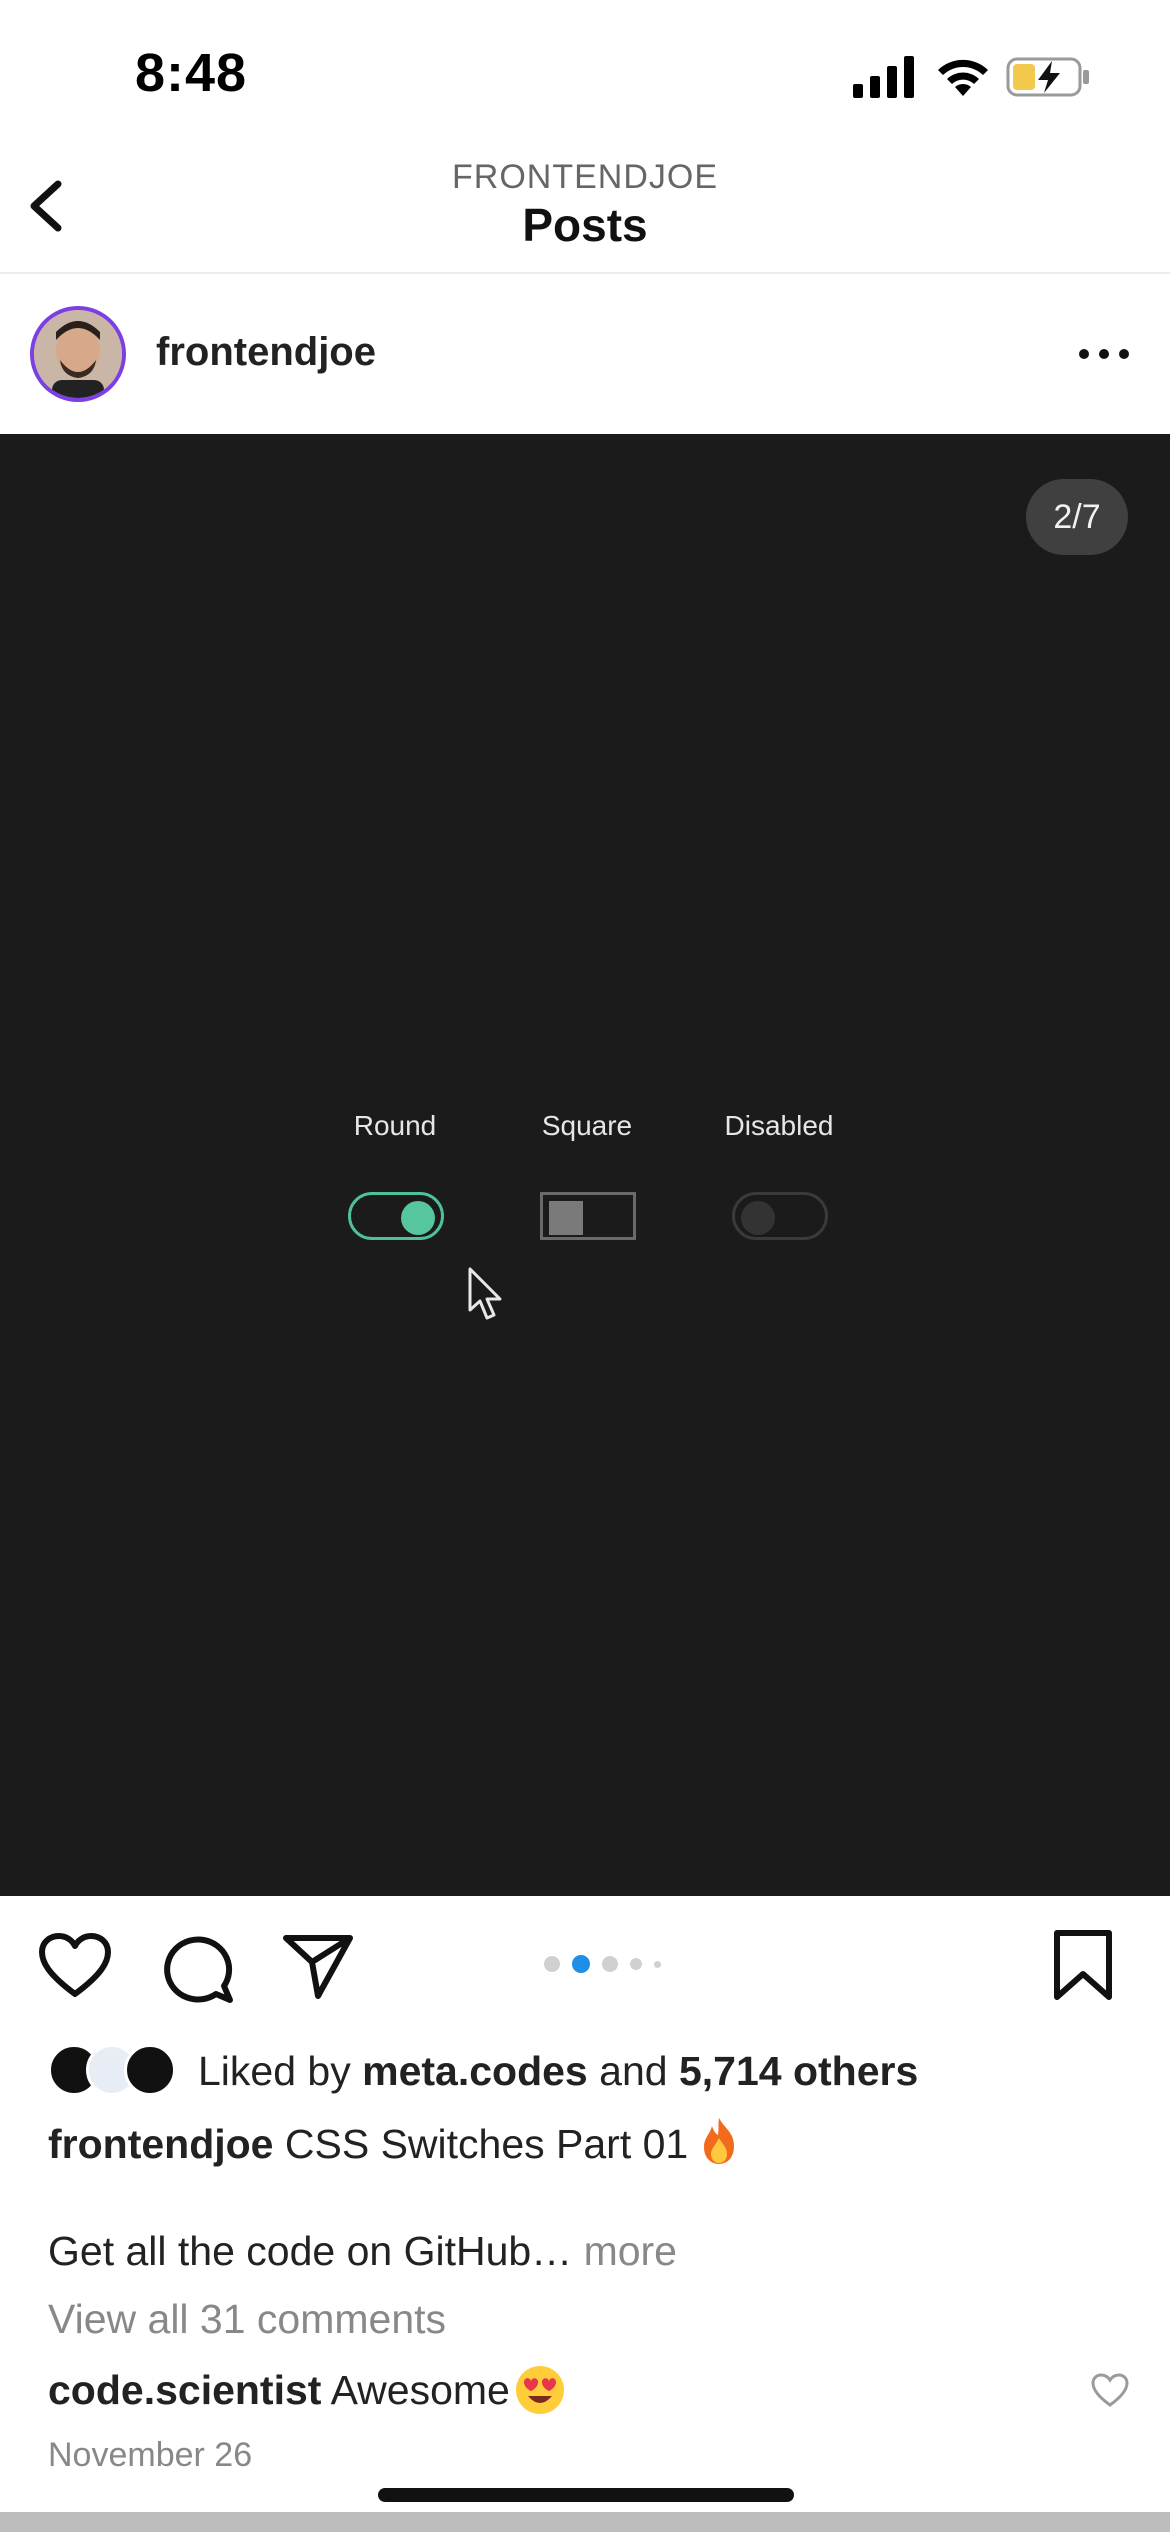  I want to click on battery-charging-icon, so click(1047, 77).